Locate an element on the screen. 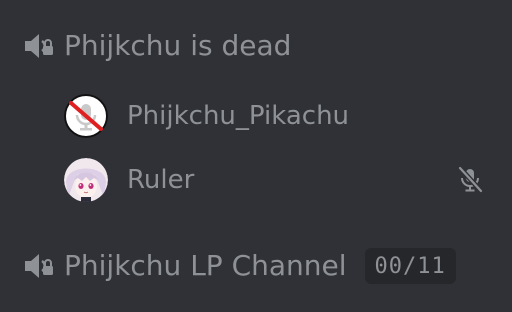  voice-member-phijkchu-pikachu: Phijkchu_Pikachu is located at coordinates (276, 116).